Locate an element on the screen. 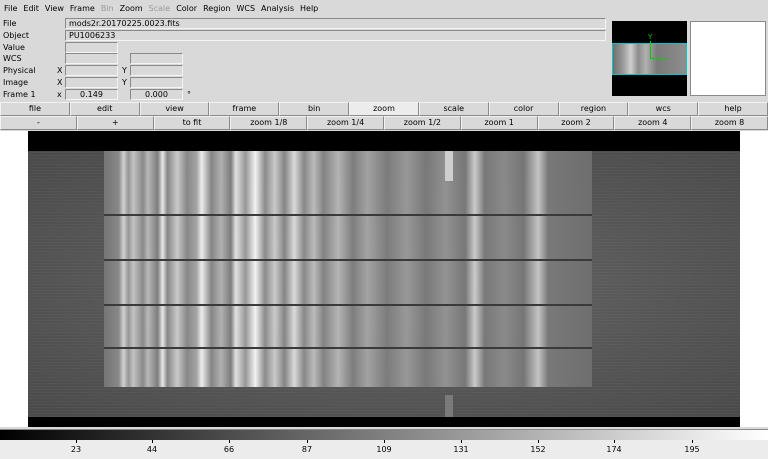 Image resolution: width=768 pixels, height=459 pixels. button-zoom: zoom is located at coordinates (384, 109).